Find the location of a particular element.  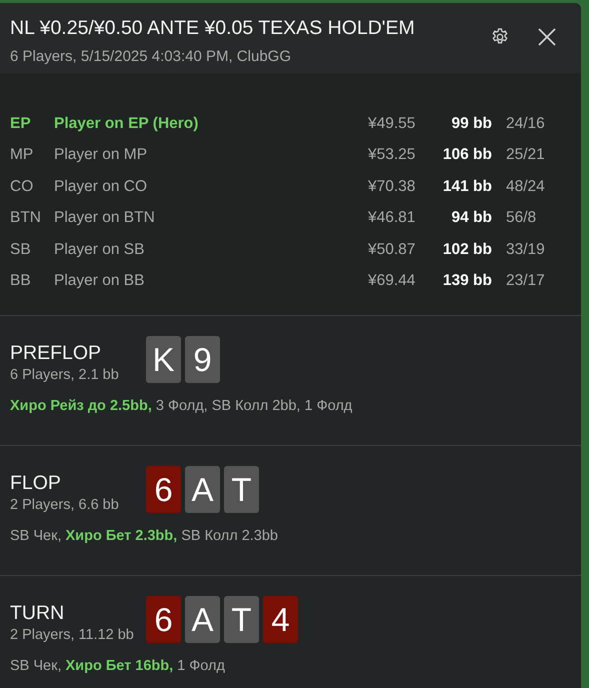

player-stats: 56/8 is located at coordinates (522, 218).